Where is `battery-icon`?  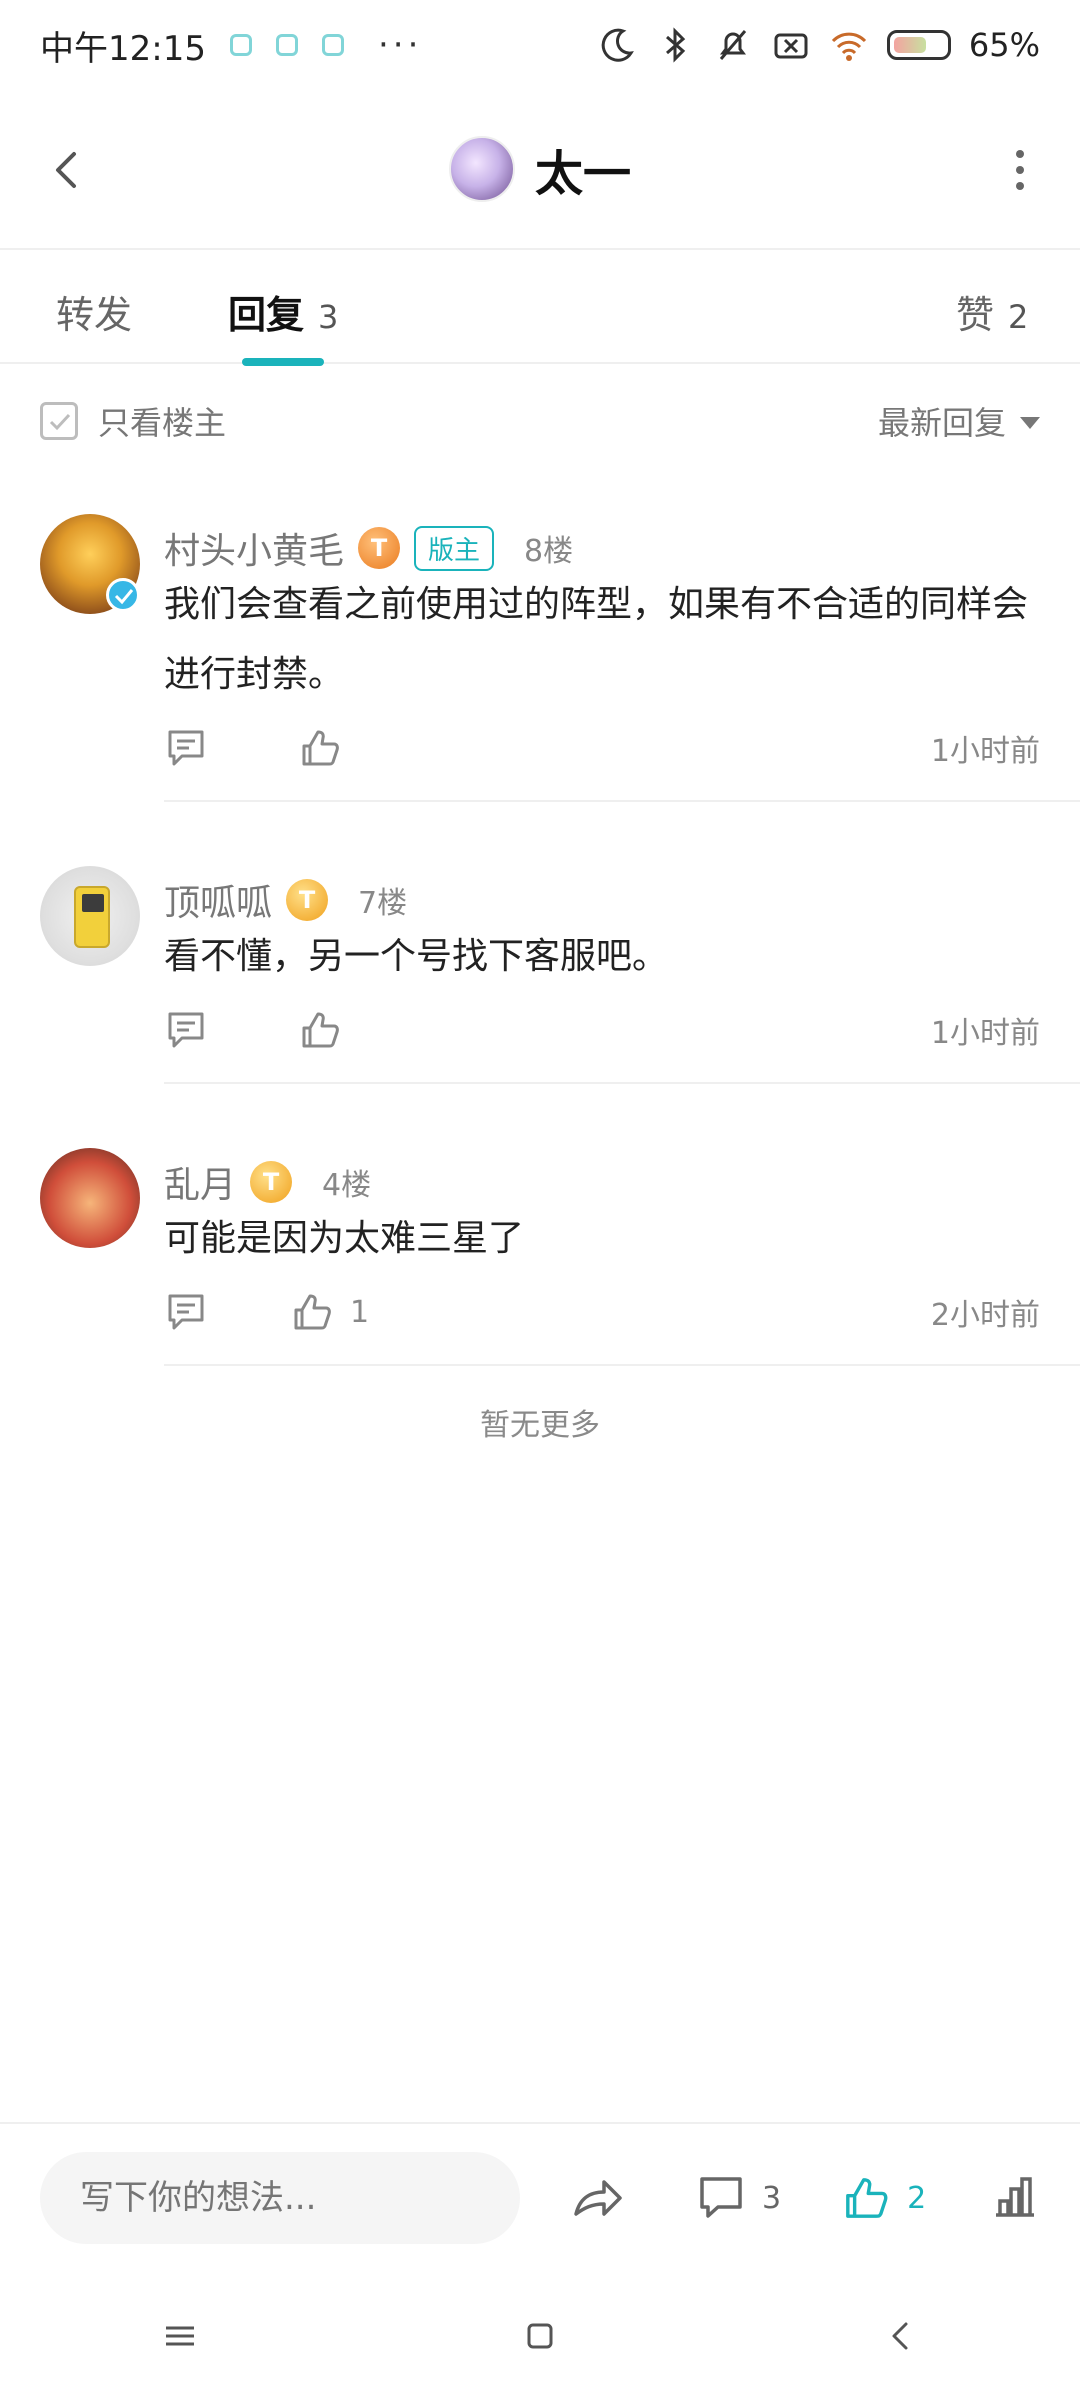
battery-icon is located at coordinates (918, 45).